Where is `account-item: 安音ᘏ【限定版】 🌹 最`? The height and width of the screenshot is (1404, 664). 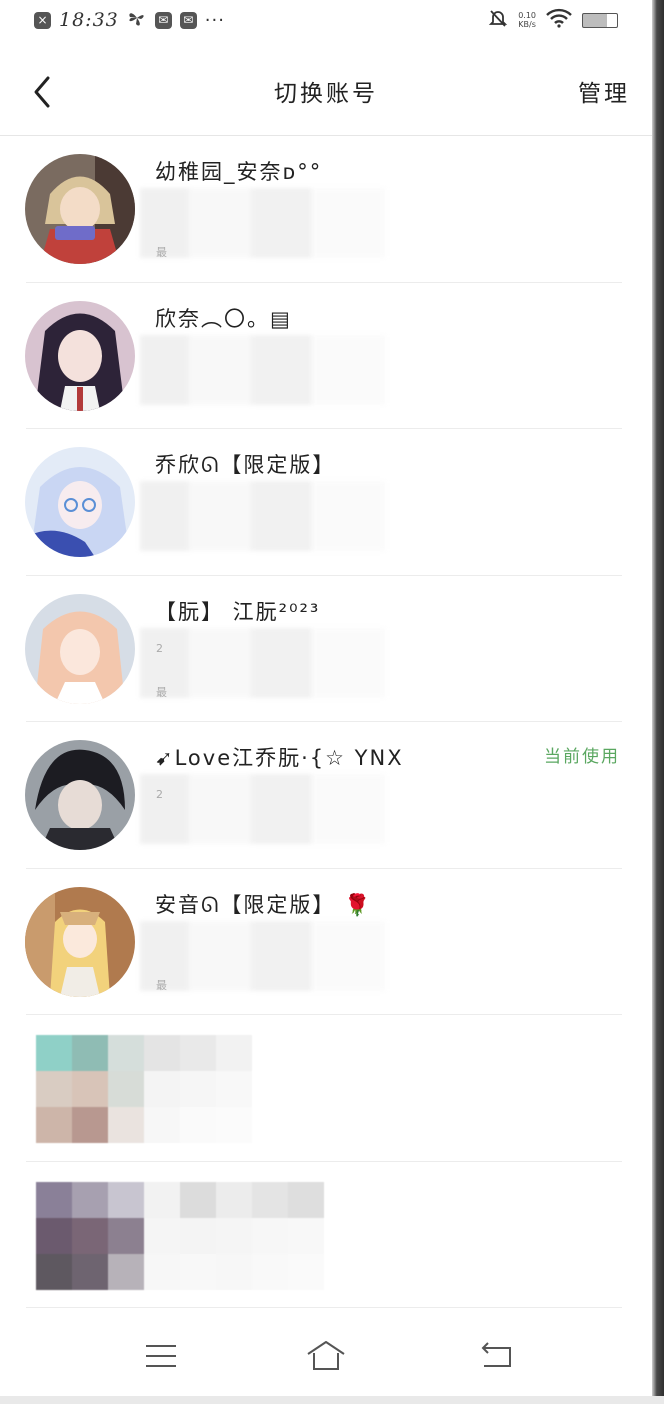 account-item: 安音ᘏ【限定版】 🌹 最 is located at coordinates (326, 942).